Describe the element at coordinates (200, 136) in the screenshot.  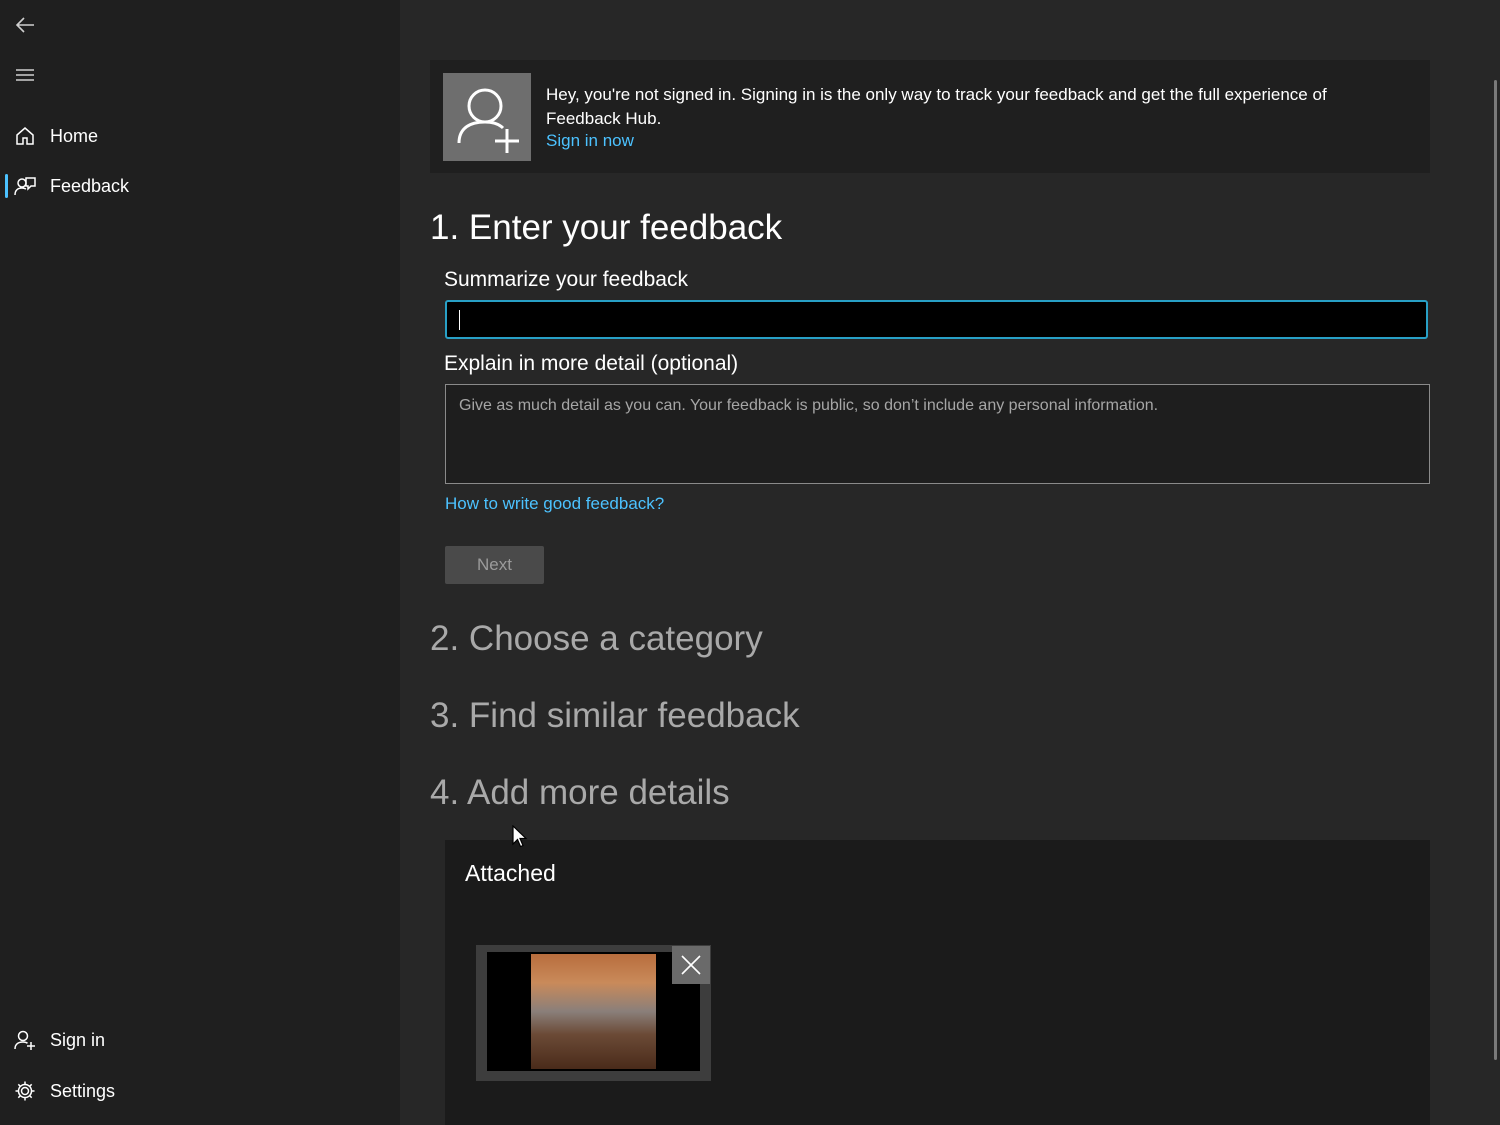
I see `sidebar-item-home: Home` at that location.